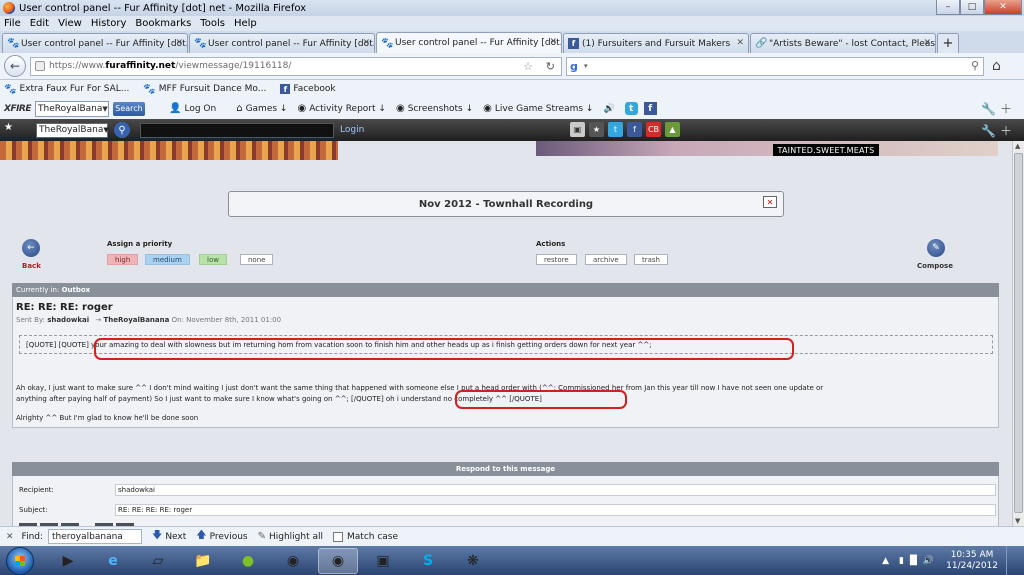  Describe the element at coordinates (1003, 7) in the screenshot. I see `close-button: ✕` at that location.